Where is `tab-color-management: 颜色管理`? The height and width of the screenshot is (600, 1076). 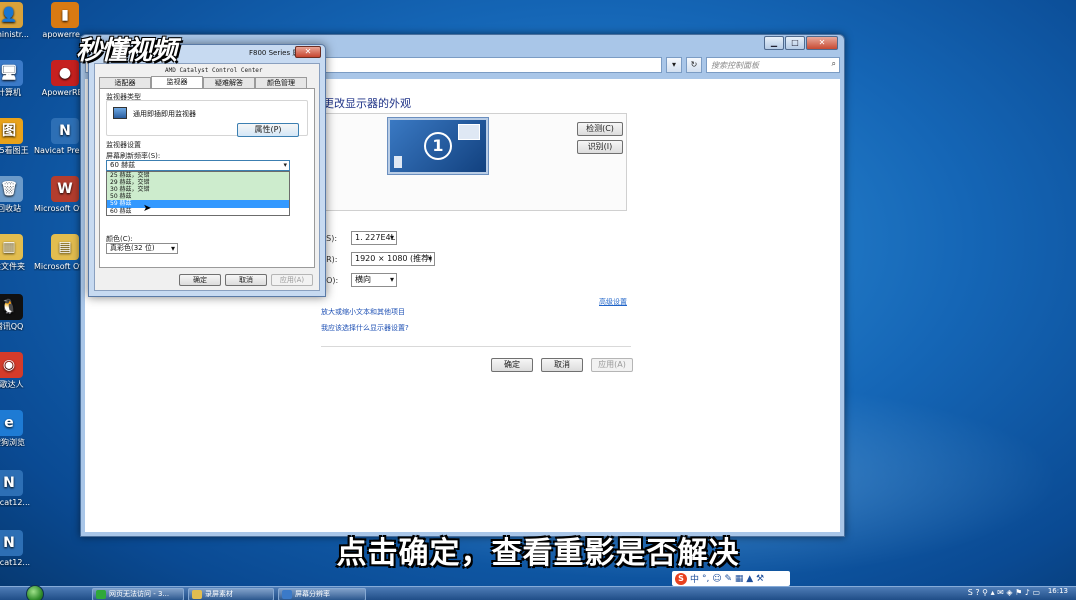 tab-color-management: 颜色管理 is located at coordinates (281, 82).